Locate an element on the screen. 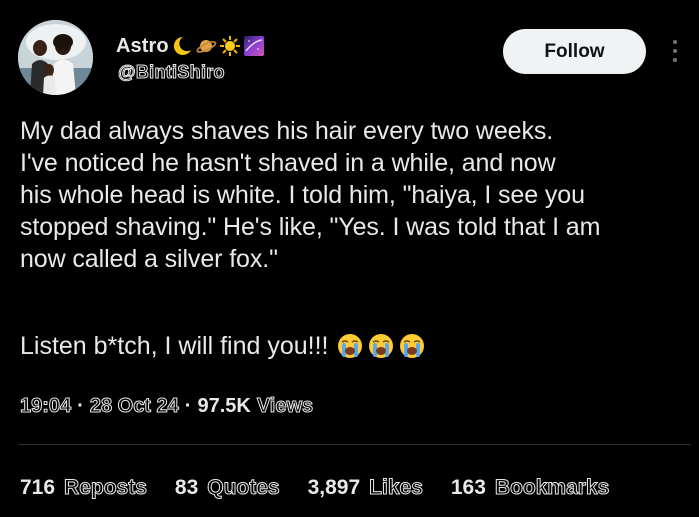 The height and width of the screenshot is (517, 699). likes-stat: 3,897 Likes is located at coordinates (365, 488).